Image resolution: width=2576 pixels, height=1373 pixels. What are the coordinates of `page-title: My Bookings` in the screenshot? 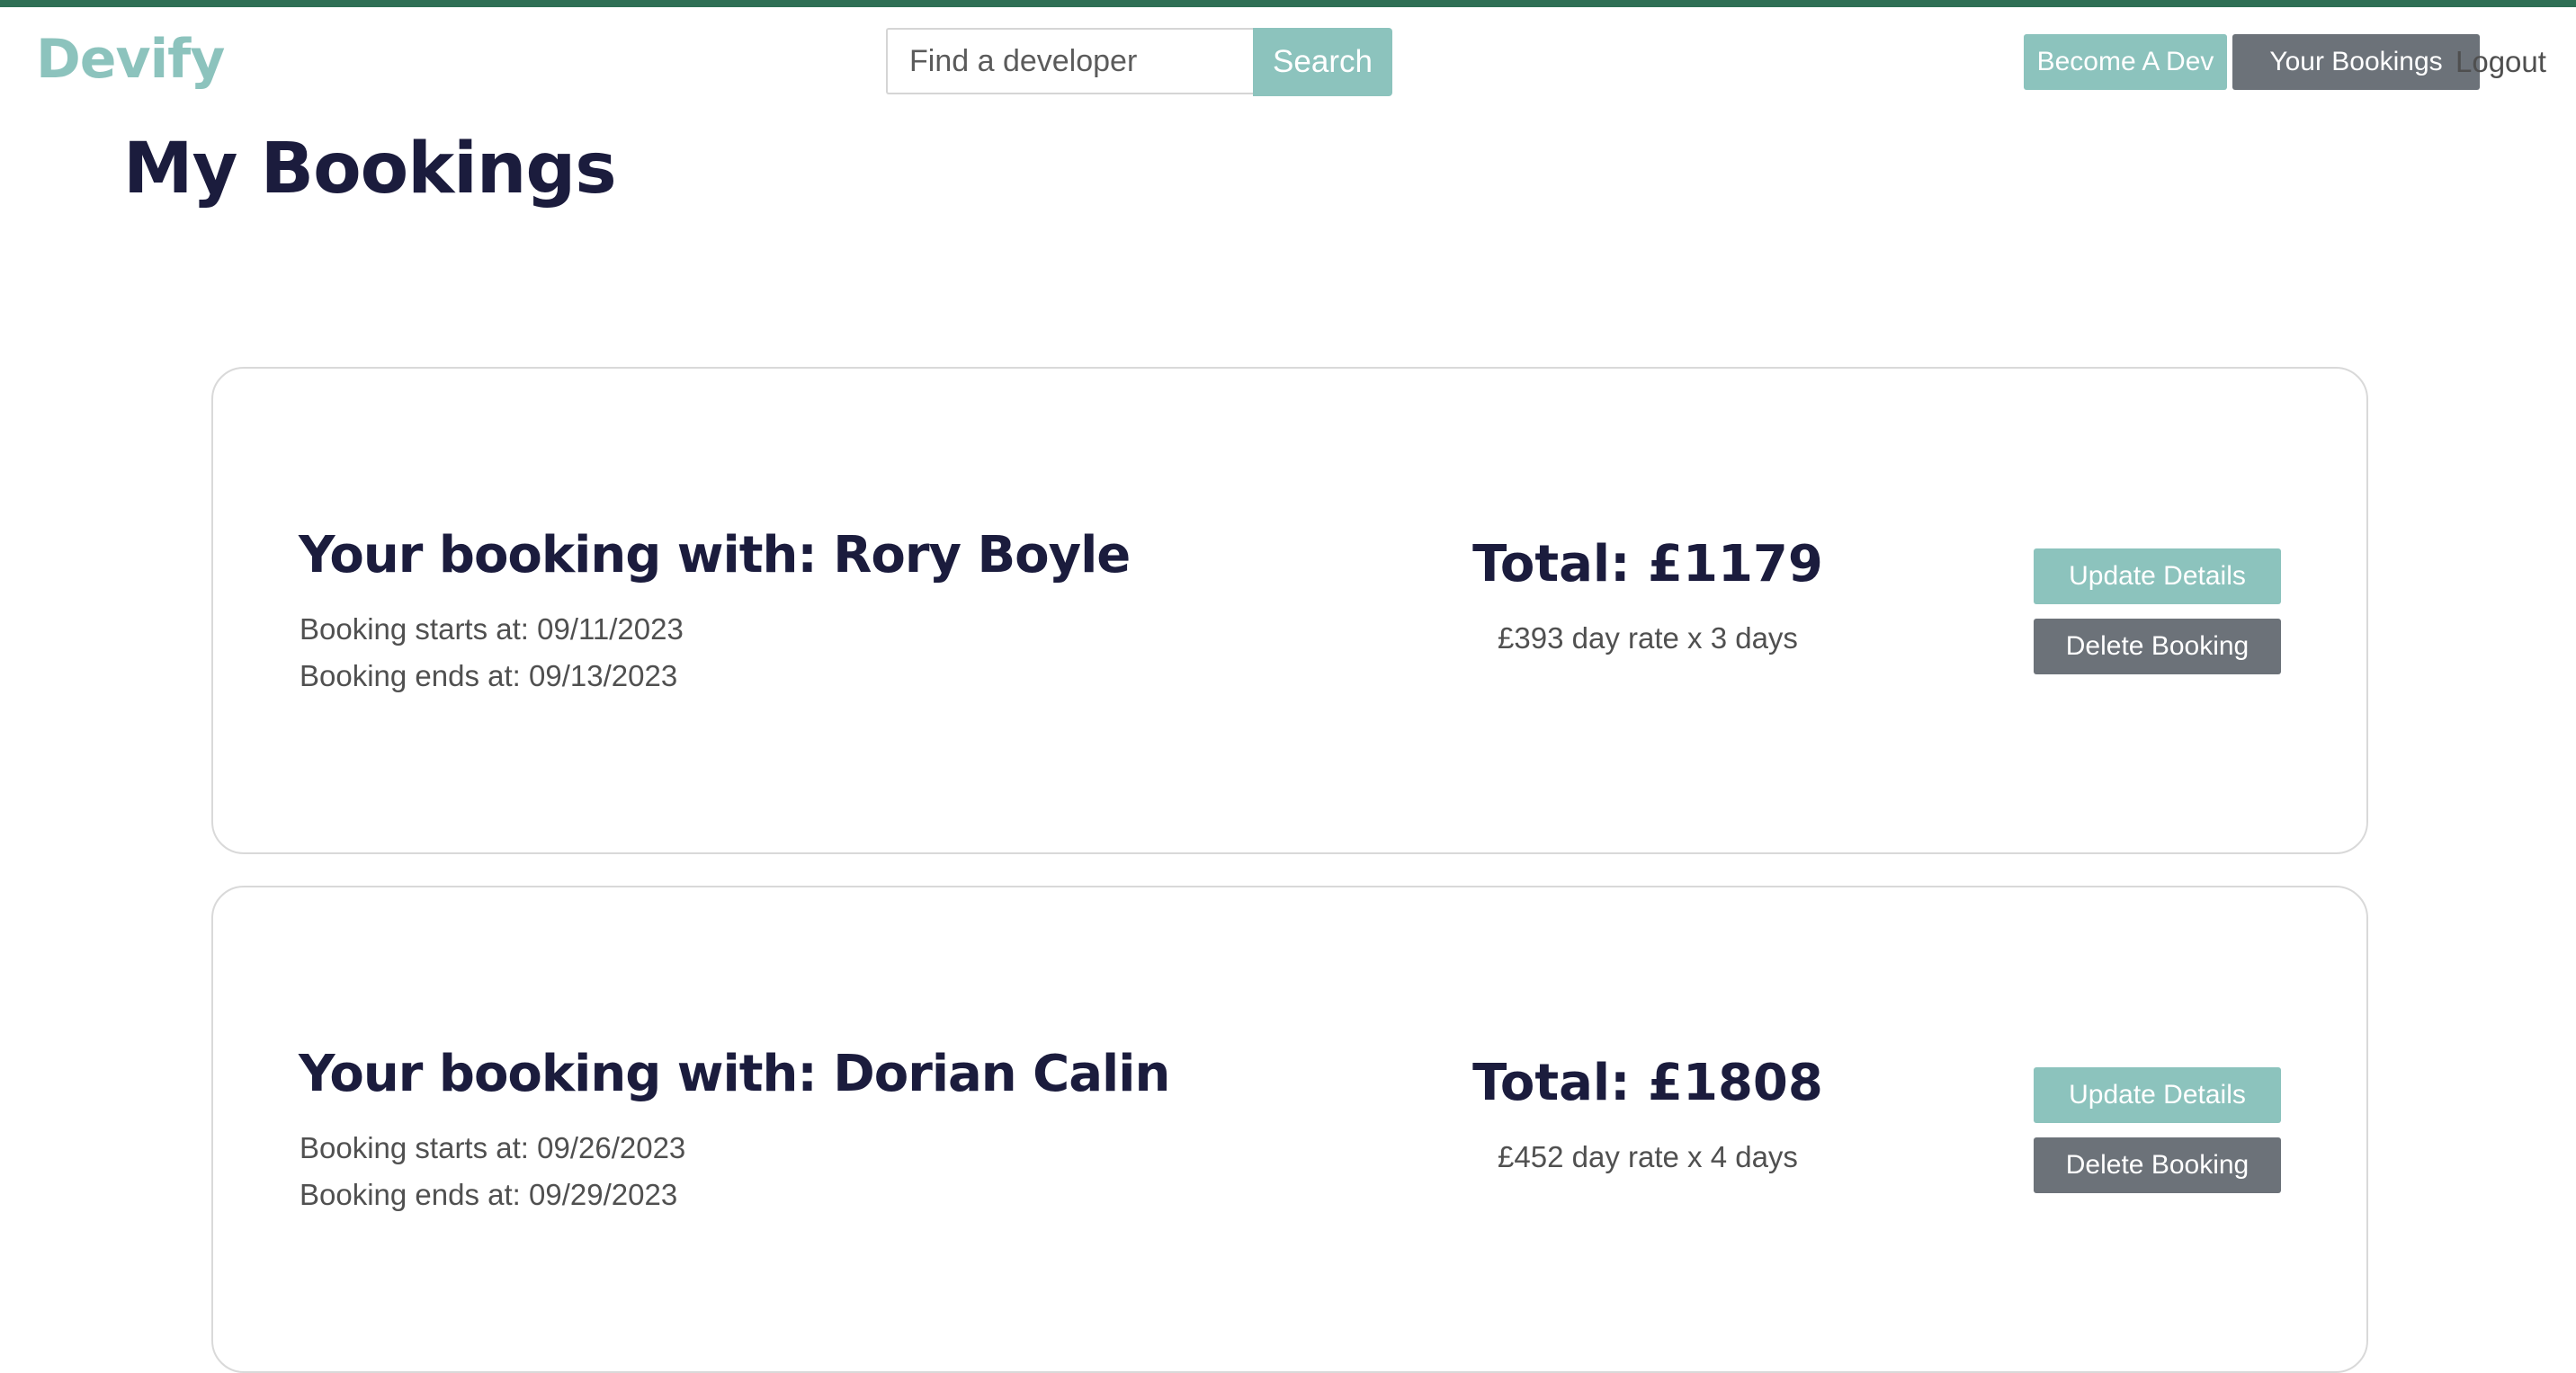 It's located at (370, 169).